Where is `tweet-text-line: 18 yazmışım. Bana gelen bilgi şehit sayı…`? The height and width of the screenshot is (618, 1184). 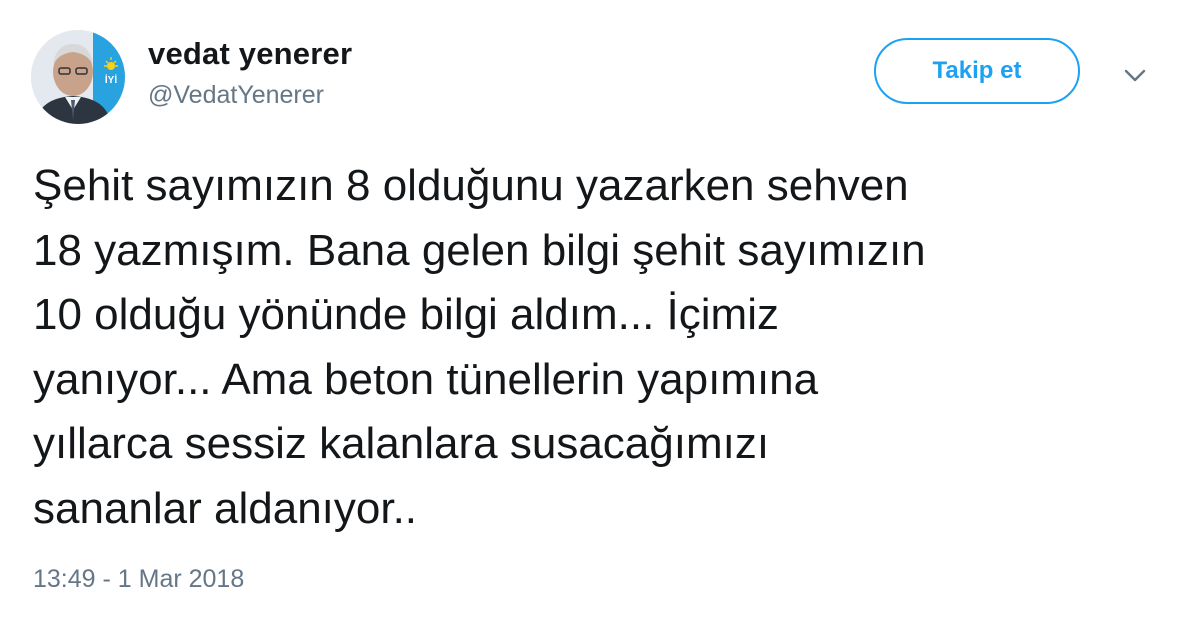 tweet-text-line: 18 yazmışım. Bana gelen bilgi şehit sayı… is located at coordinates (479, 250).